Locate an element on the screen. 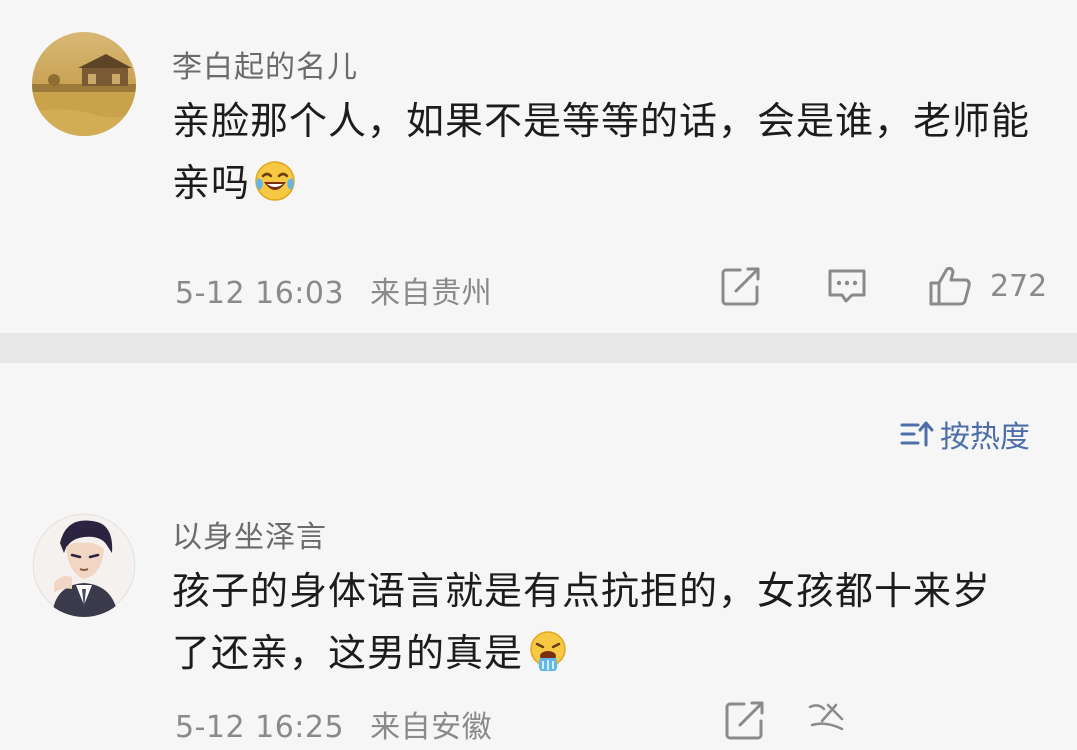 The height and width of the screenshot is (750, 1077). sort-label: 按热度 is located at coordinates (985, 437).